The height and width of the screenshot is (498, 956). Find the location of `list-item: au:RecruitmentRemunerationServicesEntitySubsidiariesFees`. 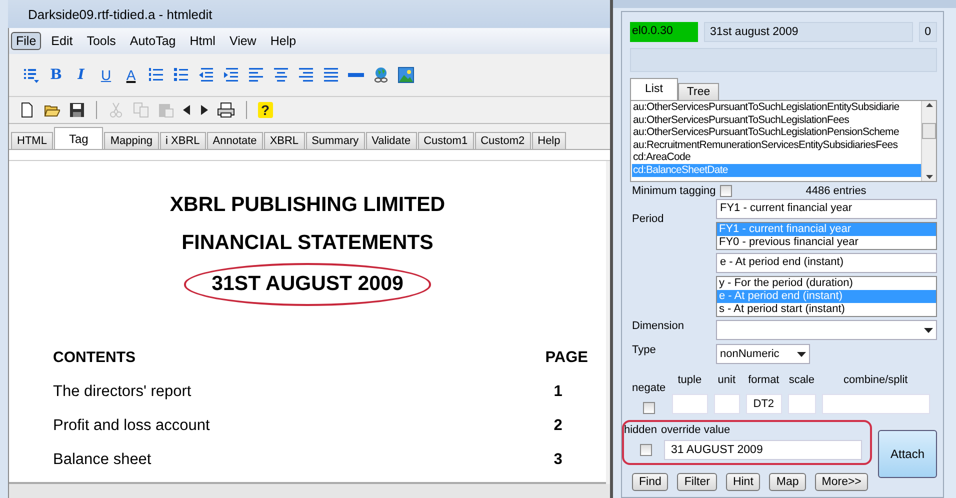

list-item: au:RecruitmentRemunerationServicesEntitySubsidiariesFees is located at coordinates (776, 145).